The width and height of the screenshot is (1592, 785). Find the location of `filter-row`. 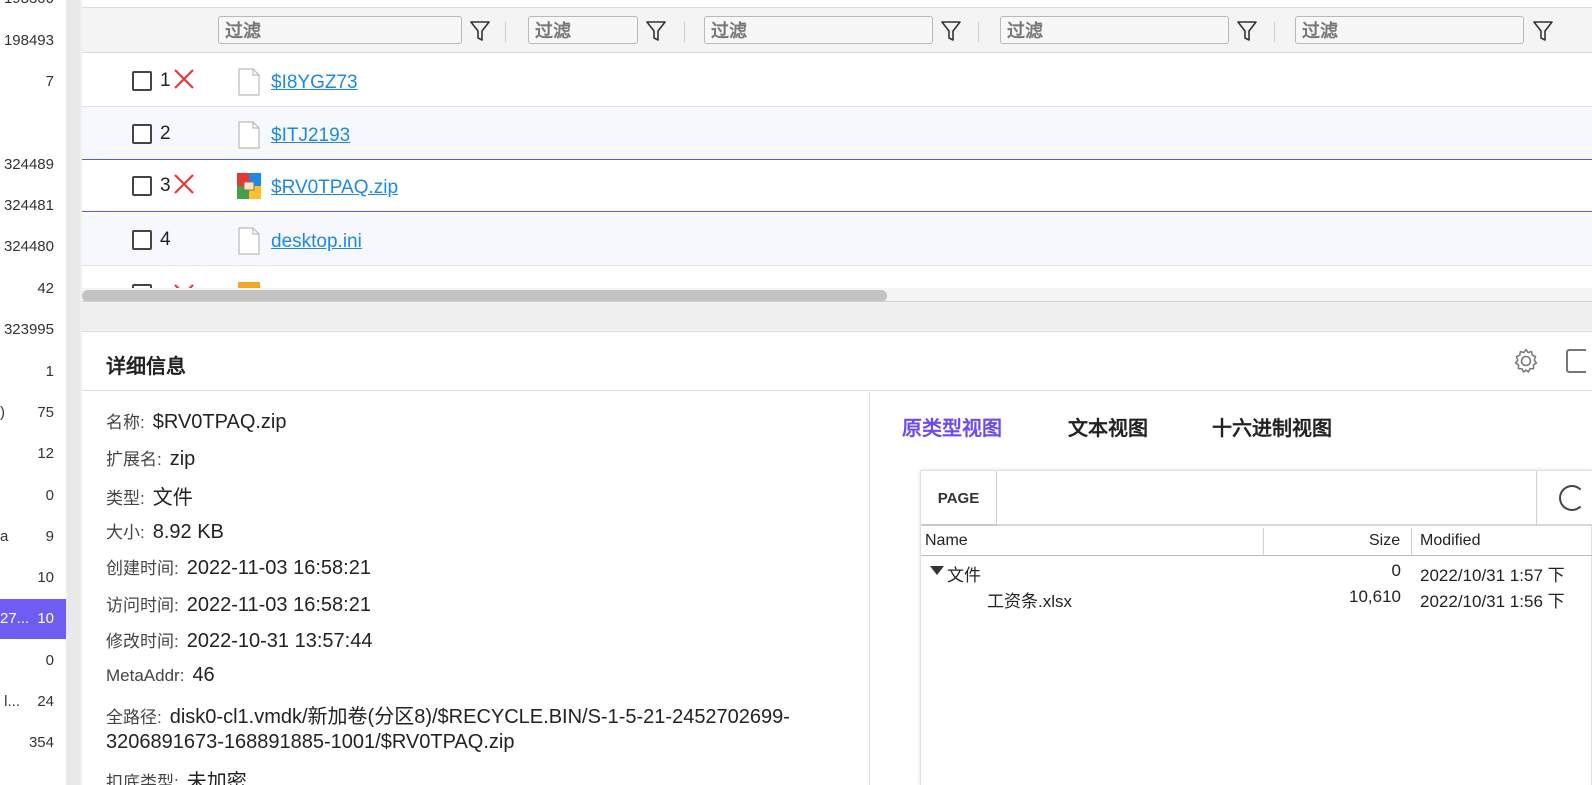

filter-row is located at coordinates (837, 30).